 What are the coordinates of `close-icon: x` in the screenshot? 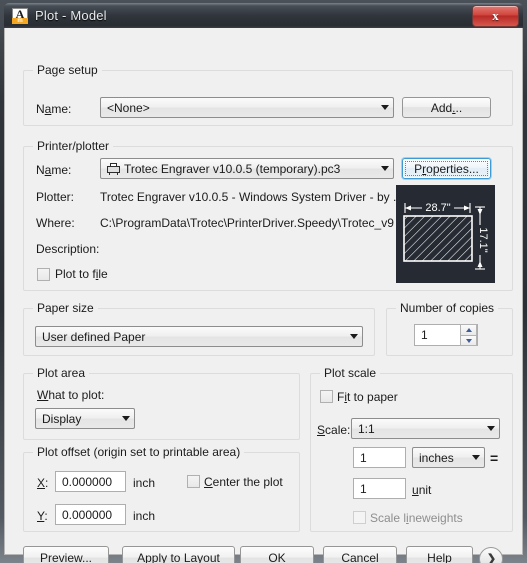 It's located at (495, 15).